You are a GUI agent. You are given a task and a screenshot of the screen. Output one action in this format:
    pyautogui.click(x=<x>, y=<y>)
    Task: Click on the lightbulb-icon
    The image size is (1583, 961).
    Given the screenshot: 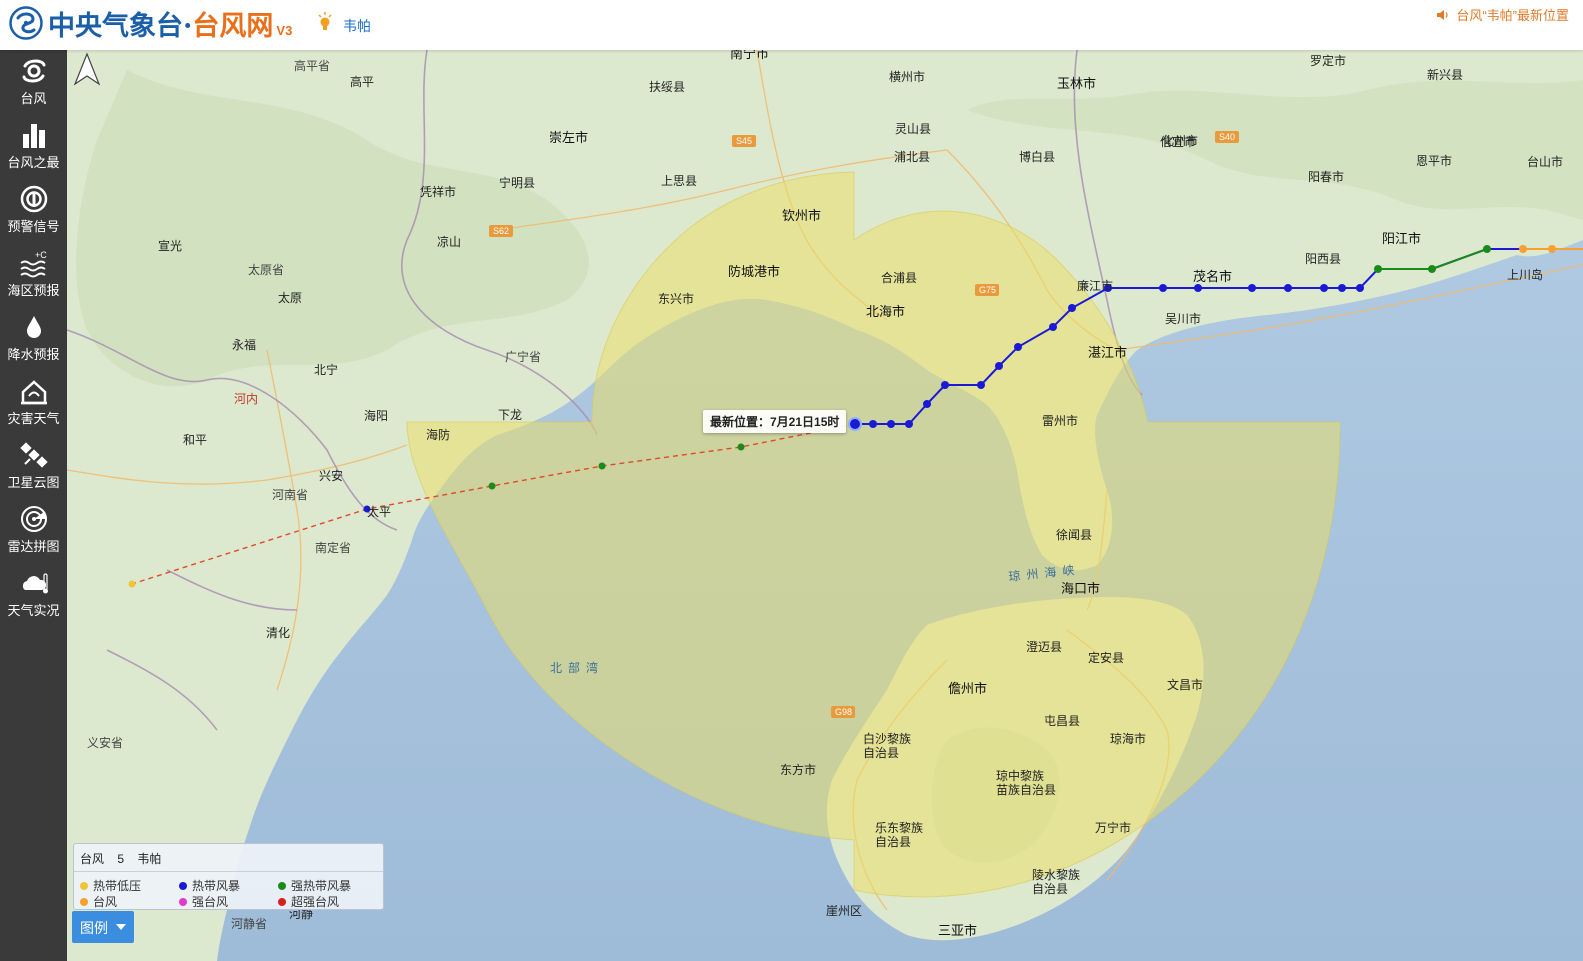 What is the action you would take?
    pyautogui.click(x=325, y=21)
    